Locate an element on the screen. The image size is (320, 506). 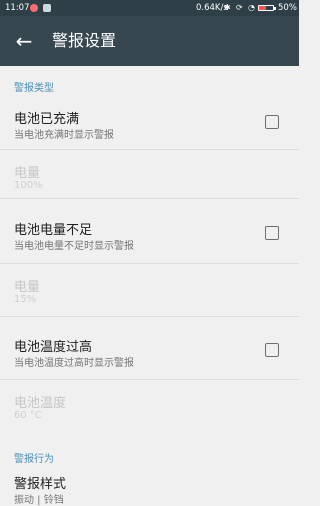
status-bar: 11:07 0.64K/s ✱ ⟳ ◔ 50% is located at coordinates (149, 8).